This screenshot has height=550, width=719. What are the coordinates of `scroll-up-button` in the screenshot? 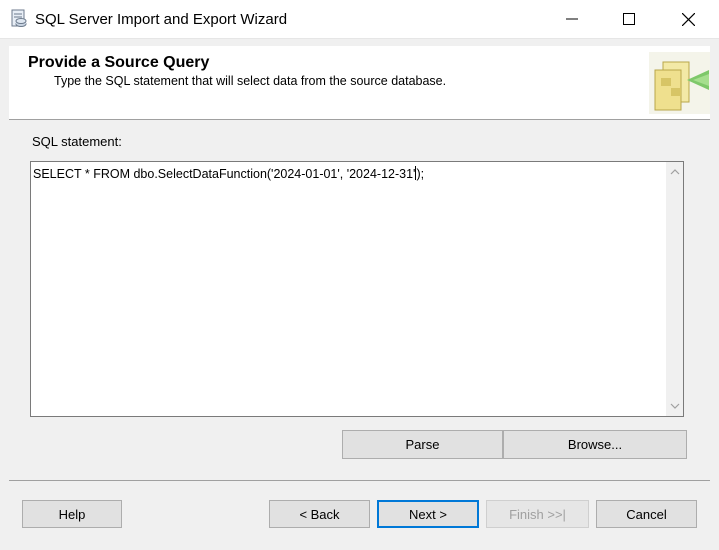 It's located at (675, 172).